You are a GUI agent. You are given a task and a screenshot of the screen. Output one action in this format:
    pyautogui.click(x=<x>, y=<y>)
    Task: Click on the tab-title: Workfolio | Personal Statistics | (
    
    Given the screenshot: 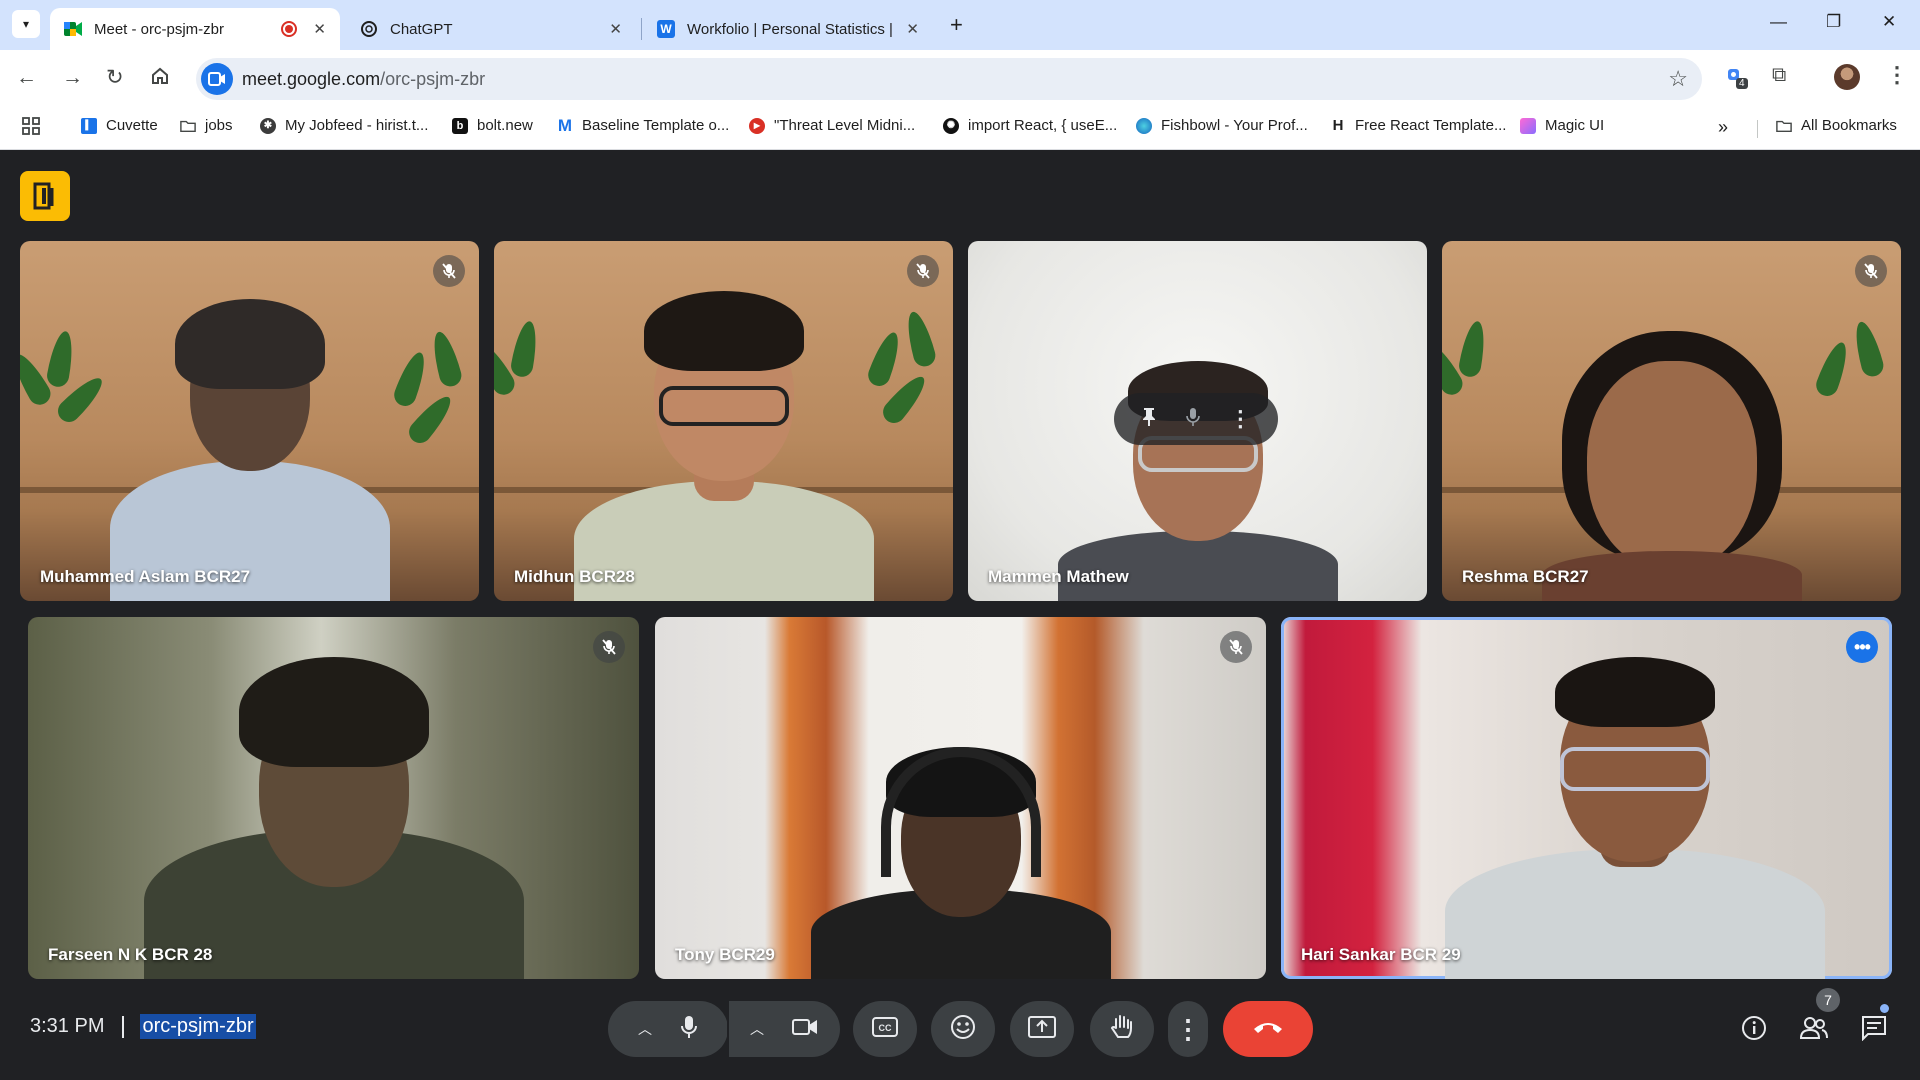 What is the action you would take?
    pyautogui.click(x=793, y=29)
    